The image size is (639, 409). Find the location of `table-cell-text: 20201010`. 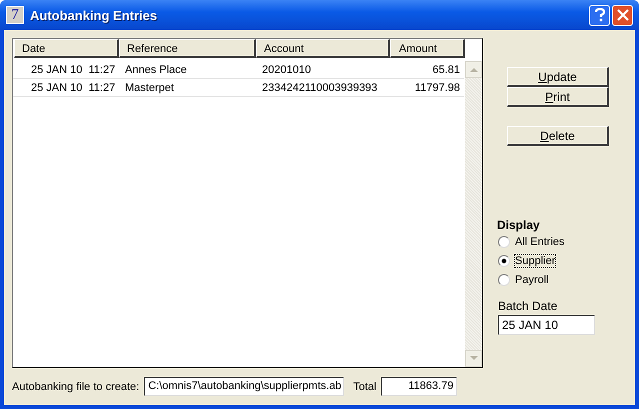

table-cell-text: 20201010 is located at coordinates (286, 70).